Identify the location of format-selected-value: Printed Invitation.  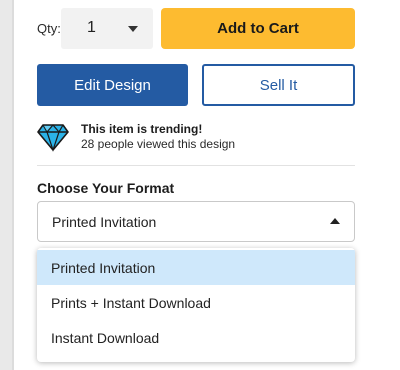
(104, 222).